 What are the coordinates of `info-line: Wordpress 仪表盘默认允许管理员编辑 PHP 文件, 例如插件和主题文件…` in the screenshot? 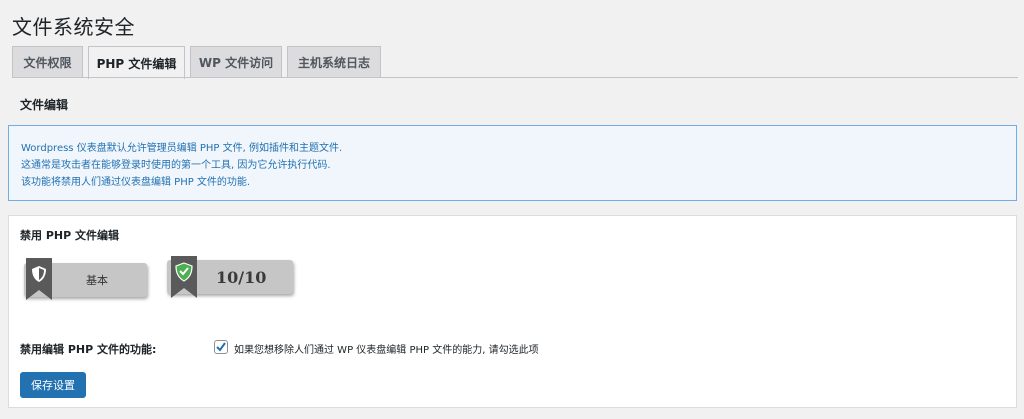 It's located at (182, 148).